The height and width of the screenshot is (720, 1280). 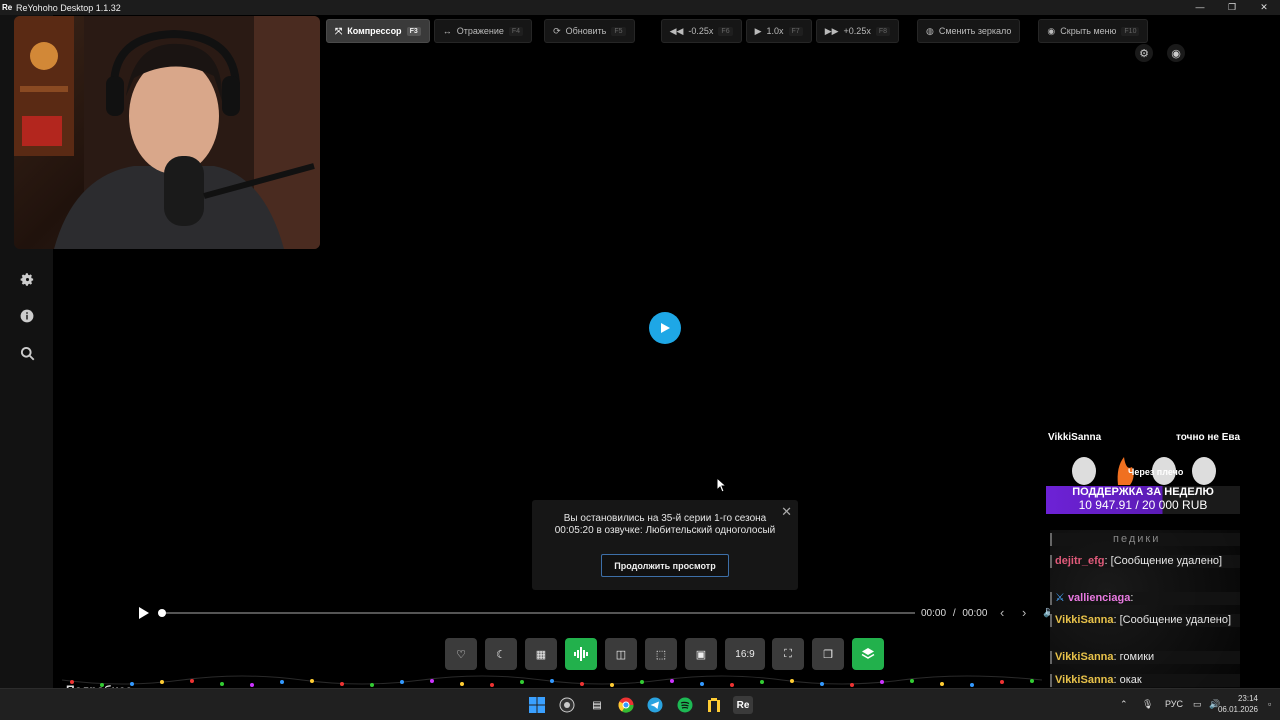 I want to click on chat-message: VikkiSanna: [Сообщение удалено], so click(x=1145, y=620).